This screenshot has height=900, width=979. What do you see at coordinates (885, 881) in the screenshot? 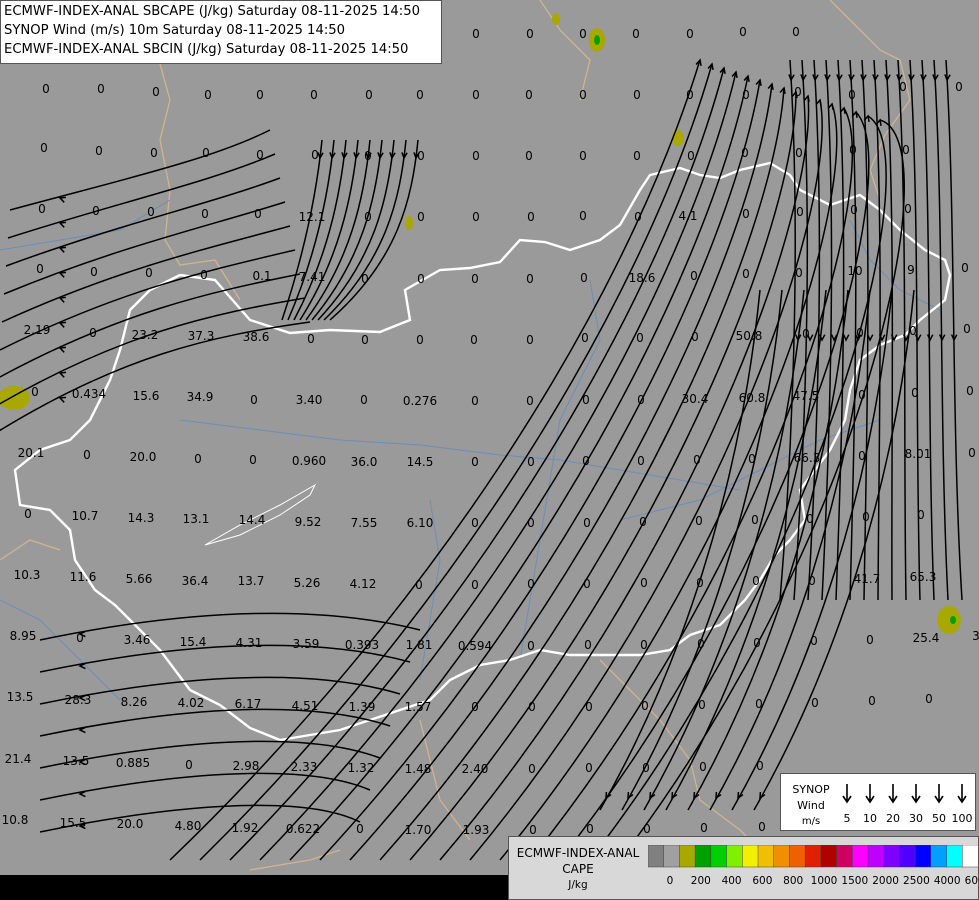
I see `cape-colorbar-tick: 2000` at bounding box center [885, 881].